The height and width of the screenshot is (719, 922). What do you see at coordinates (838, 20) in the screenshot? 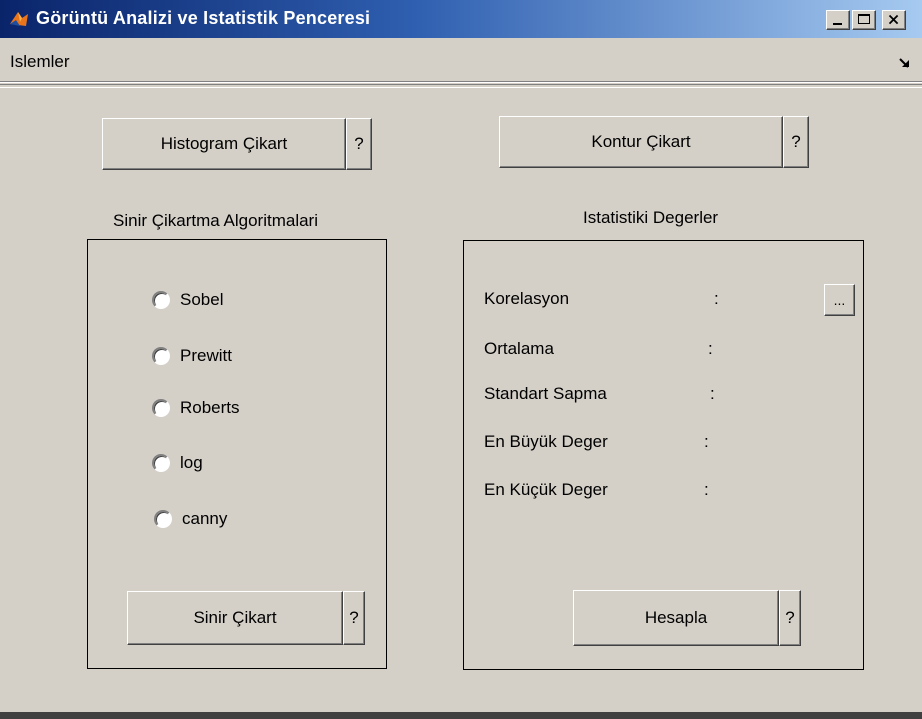
I see `minimize-button` at bounding box center [838, 20].